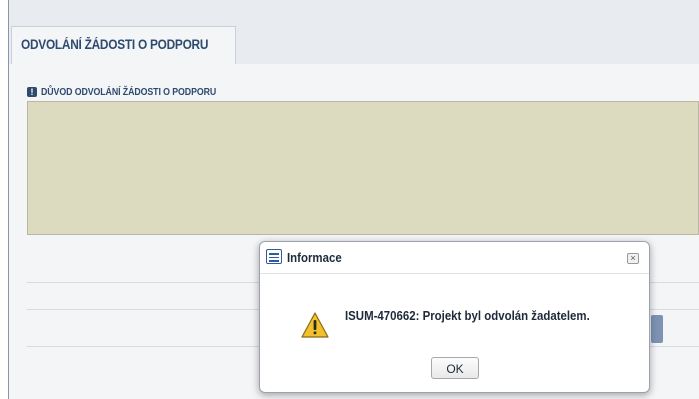  What do you see at coordinates (314, 257) in the screenshot?
I see `dialog-title: Informace` at bounding box center [314, 257].